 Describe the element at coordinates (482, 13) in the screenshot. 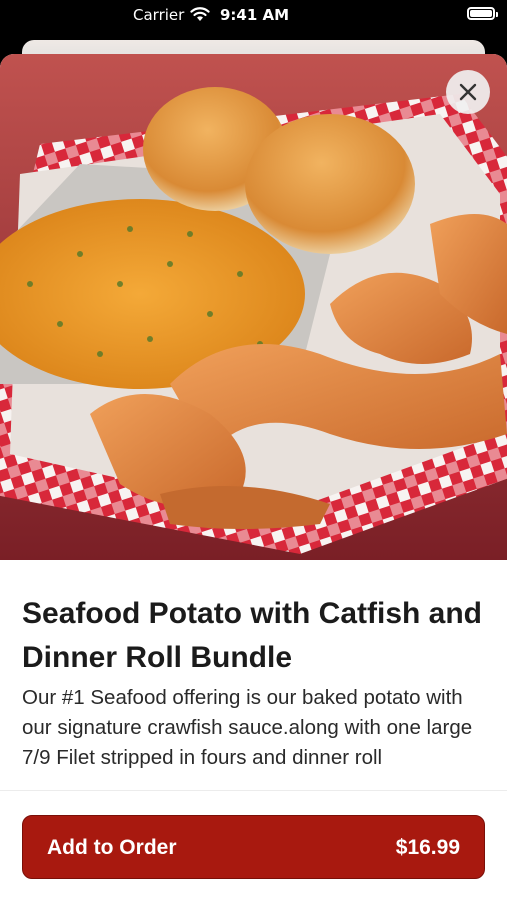

I see `battery-icon` at that location.